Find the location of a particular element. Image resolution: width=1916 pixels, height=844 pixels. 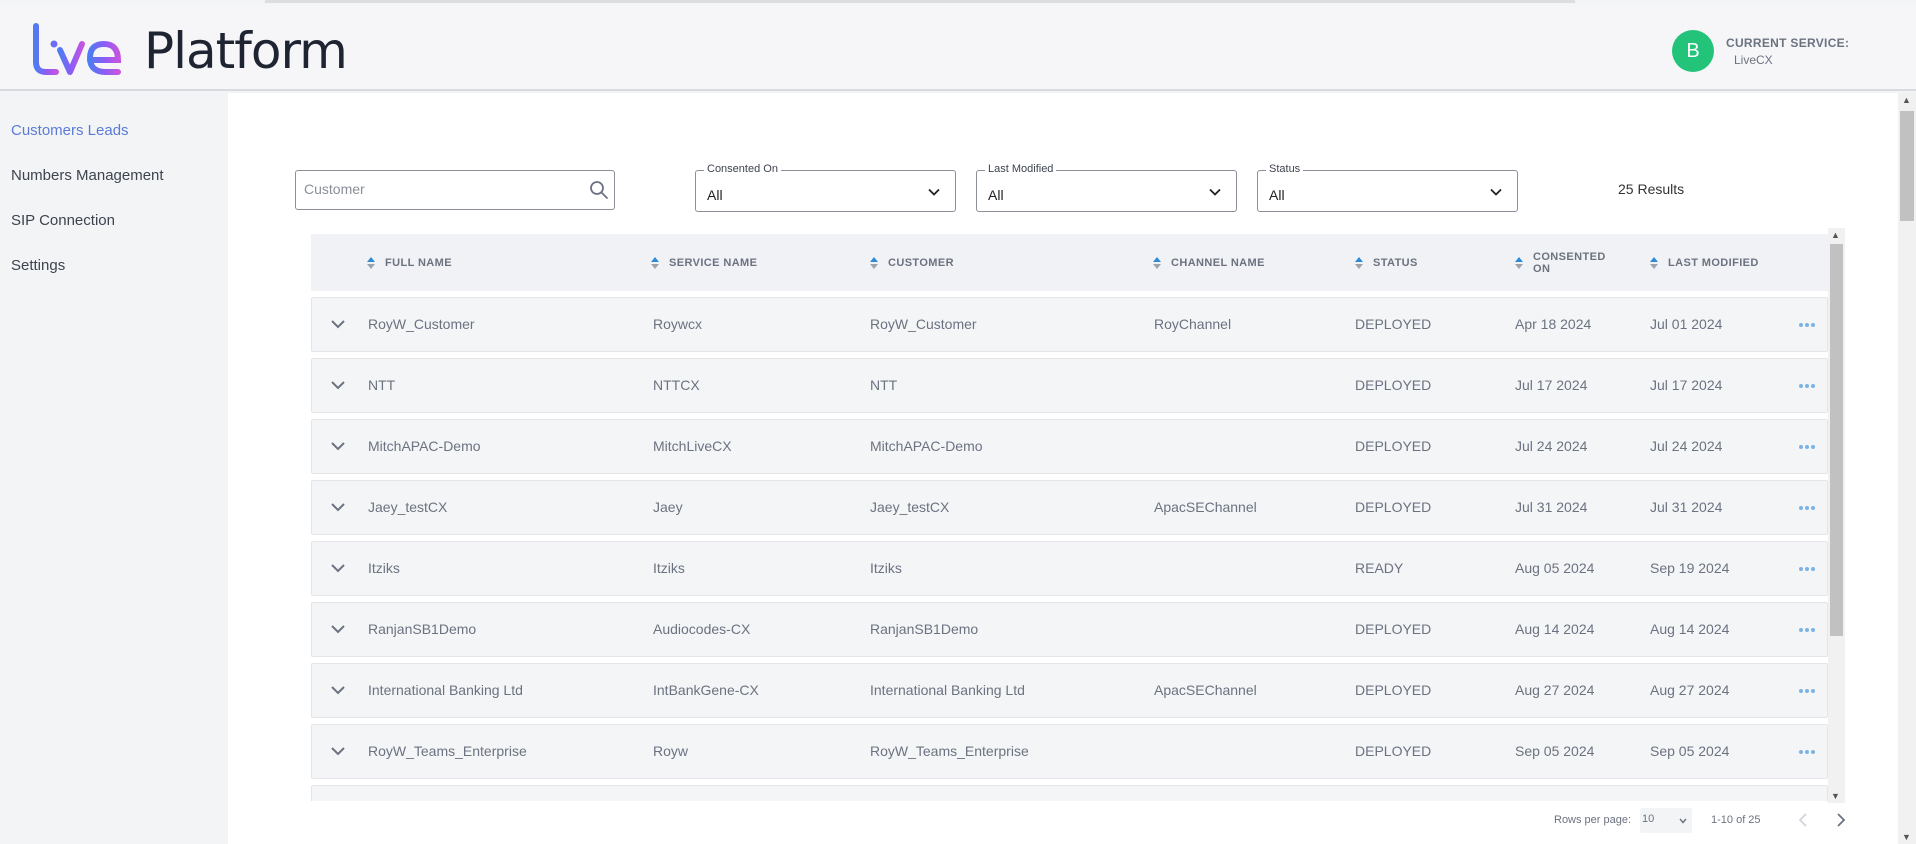

cell-service-name: Jaey is located at coordinates (668, 507).